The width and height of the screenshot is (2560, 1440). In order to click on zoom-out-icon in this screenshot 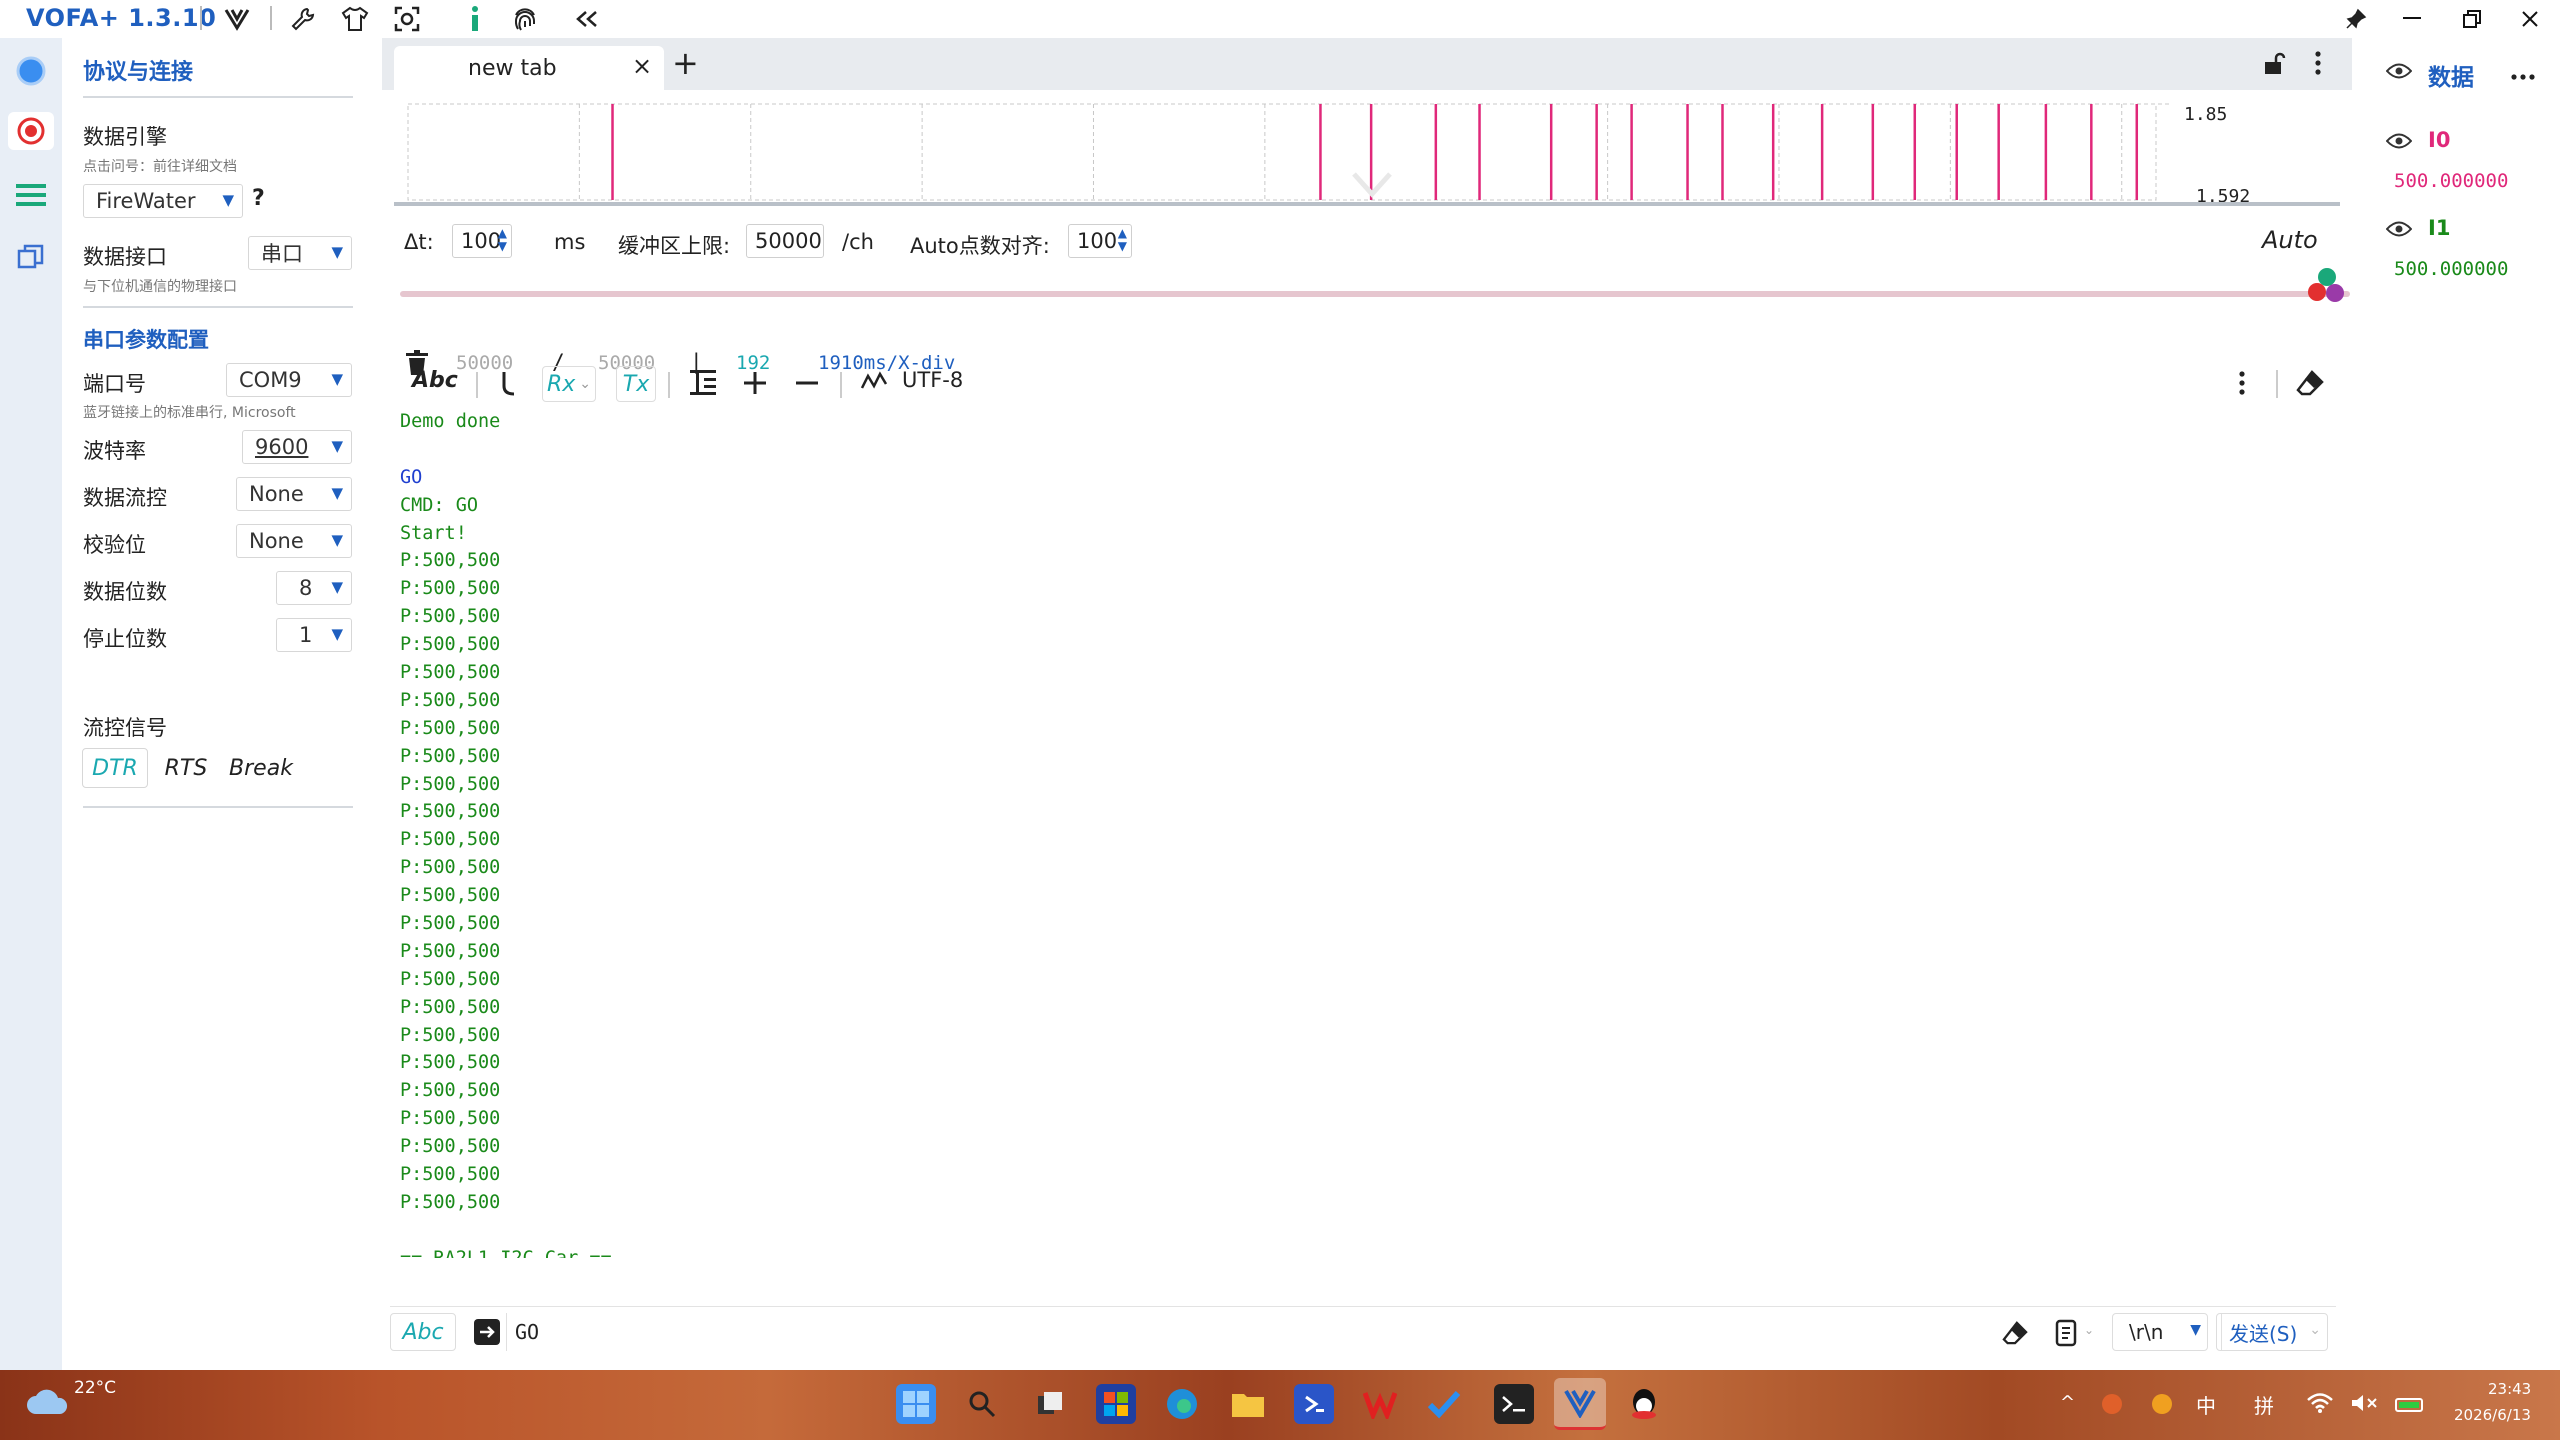, I will do `click(807, 383)`.